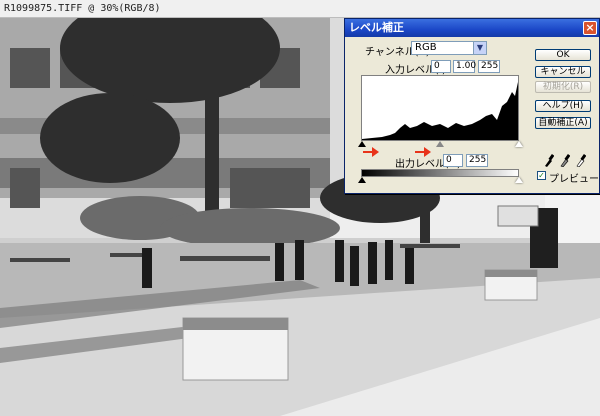 This screenshot has height=416, width=600. Describe the element at coordinates (449, 48) in the screenshot. I see `channel-select: RGB ▼` at that location.